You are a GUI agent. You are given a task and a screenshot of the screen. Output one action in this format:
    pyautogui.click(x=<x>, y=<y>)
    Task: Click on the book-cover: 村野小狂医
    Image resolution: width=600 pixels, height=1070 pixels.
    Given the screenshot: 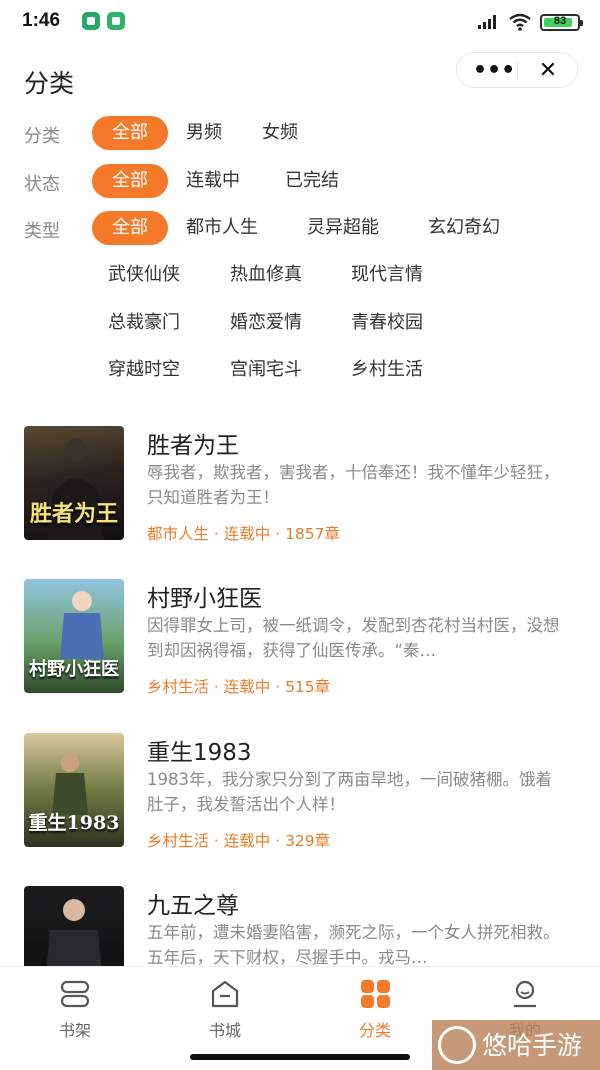 What is the action you would take?
    pyautogui.click(x=74, y=636)
    